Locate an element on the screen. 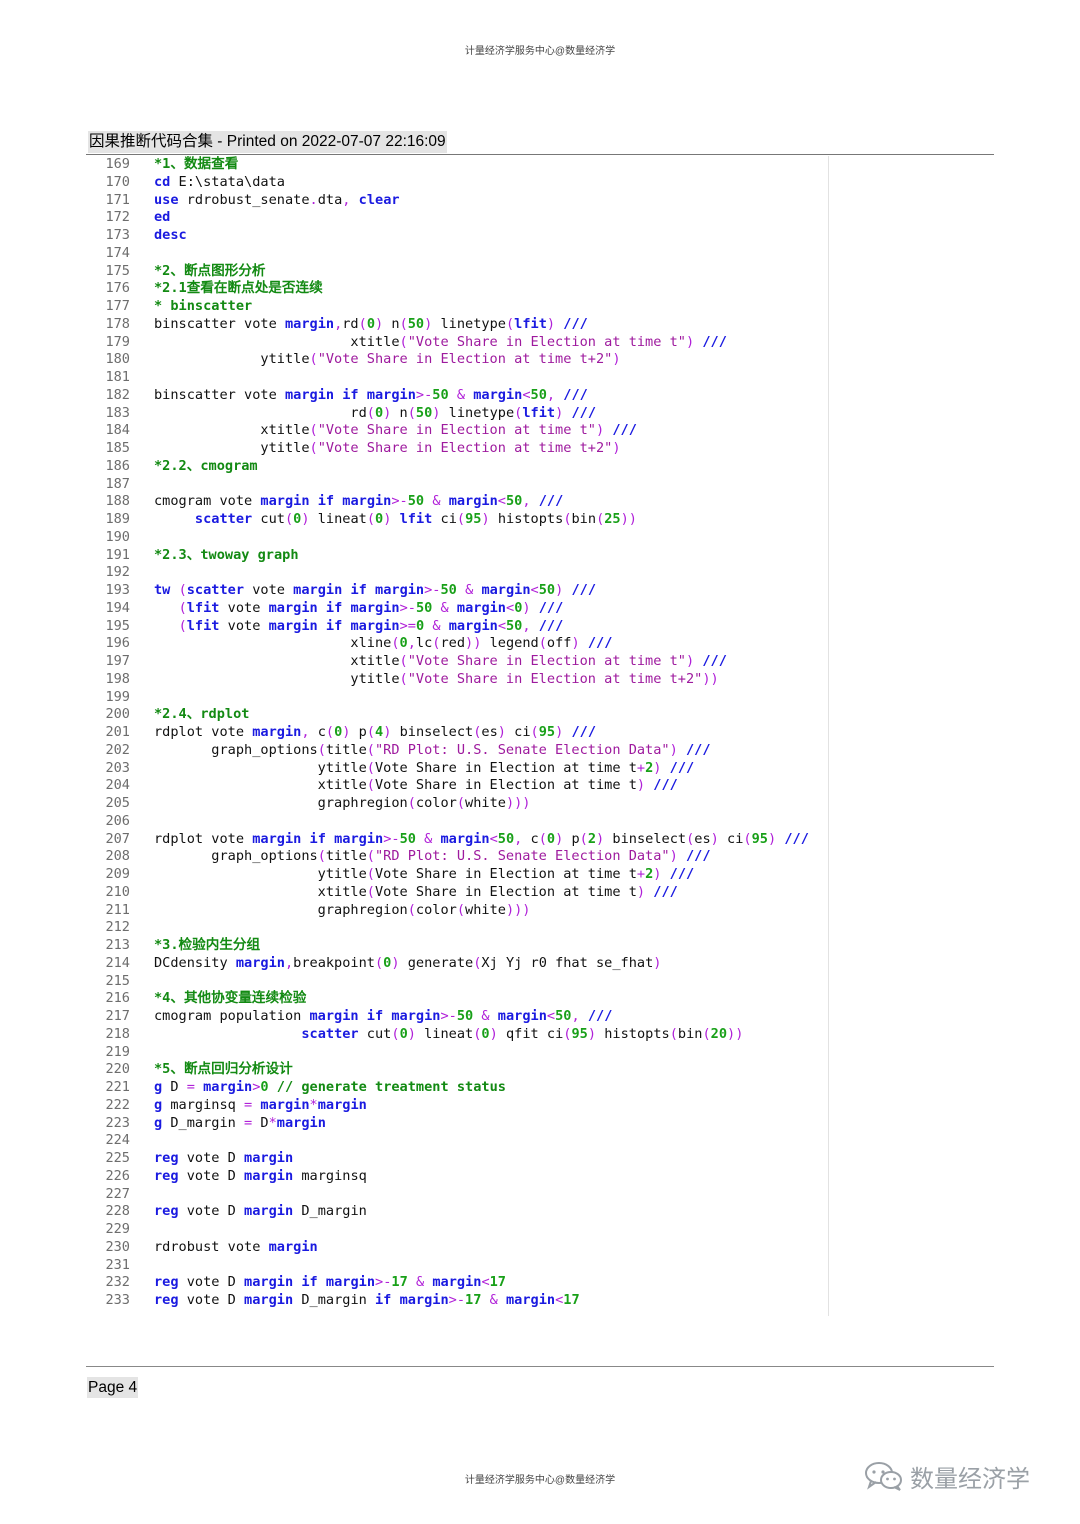 The width and height of the screenshot is (1080, 1524). line-number: 206 is located at coordinates (117, 820).